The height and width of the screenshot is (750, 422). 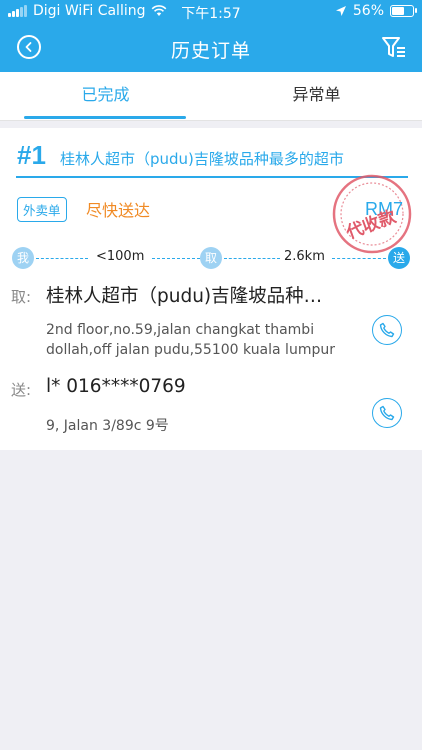 I want to click on status-right: 56%, so click(x=376, y=11).